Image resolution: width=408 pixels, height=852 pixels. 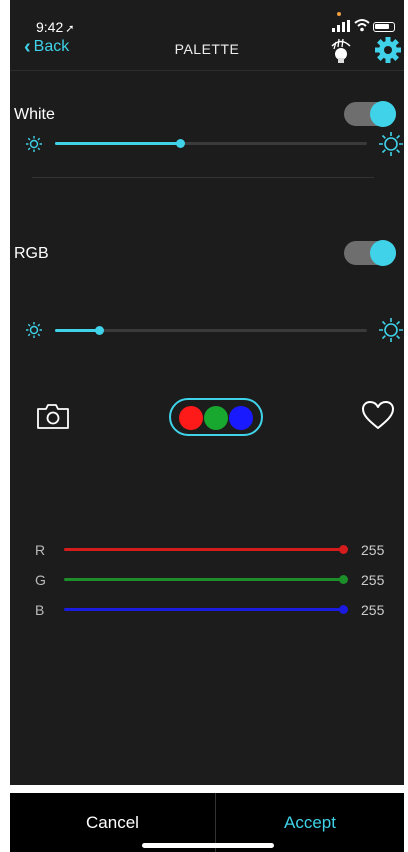 What do you see at coordinates (40, 580) in the screenshot?
I see `channel-label-g: G` at bounding box center [40, 580].